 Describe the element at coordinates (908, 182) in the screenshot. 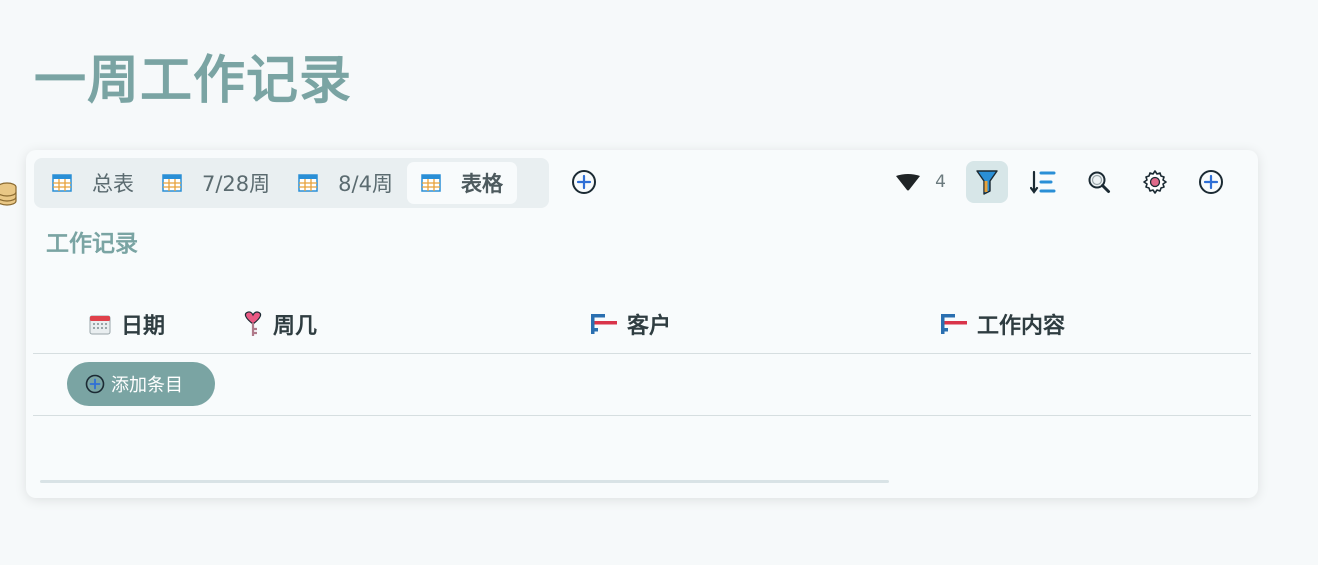

I see `triangle-down-icon` at that location.